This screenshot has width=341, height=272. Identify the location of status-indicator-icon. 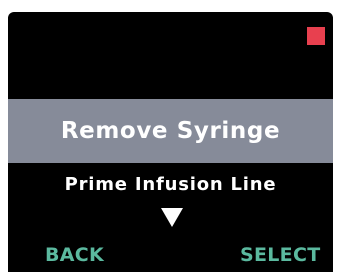
(316, 36).